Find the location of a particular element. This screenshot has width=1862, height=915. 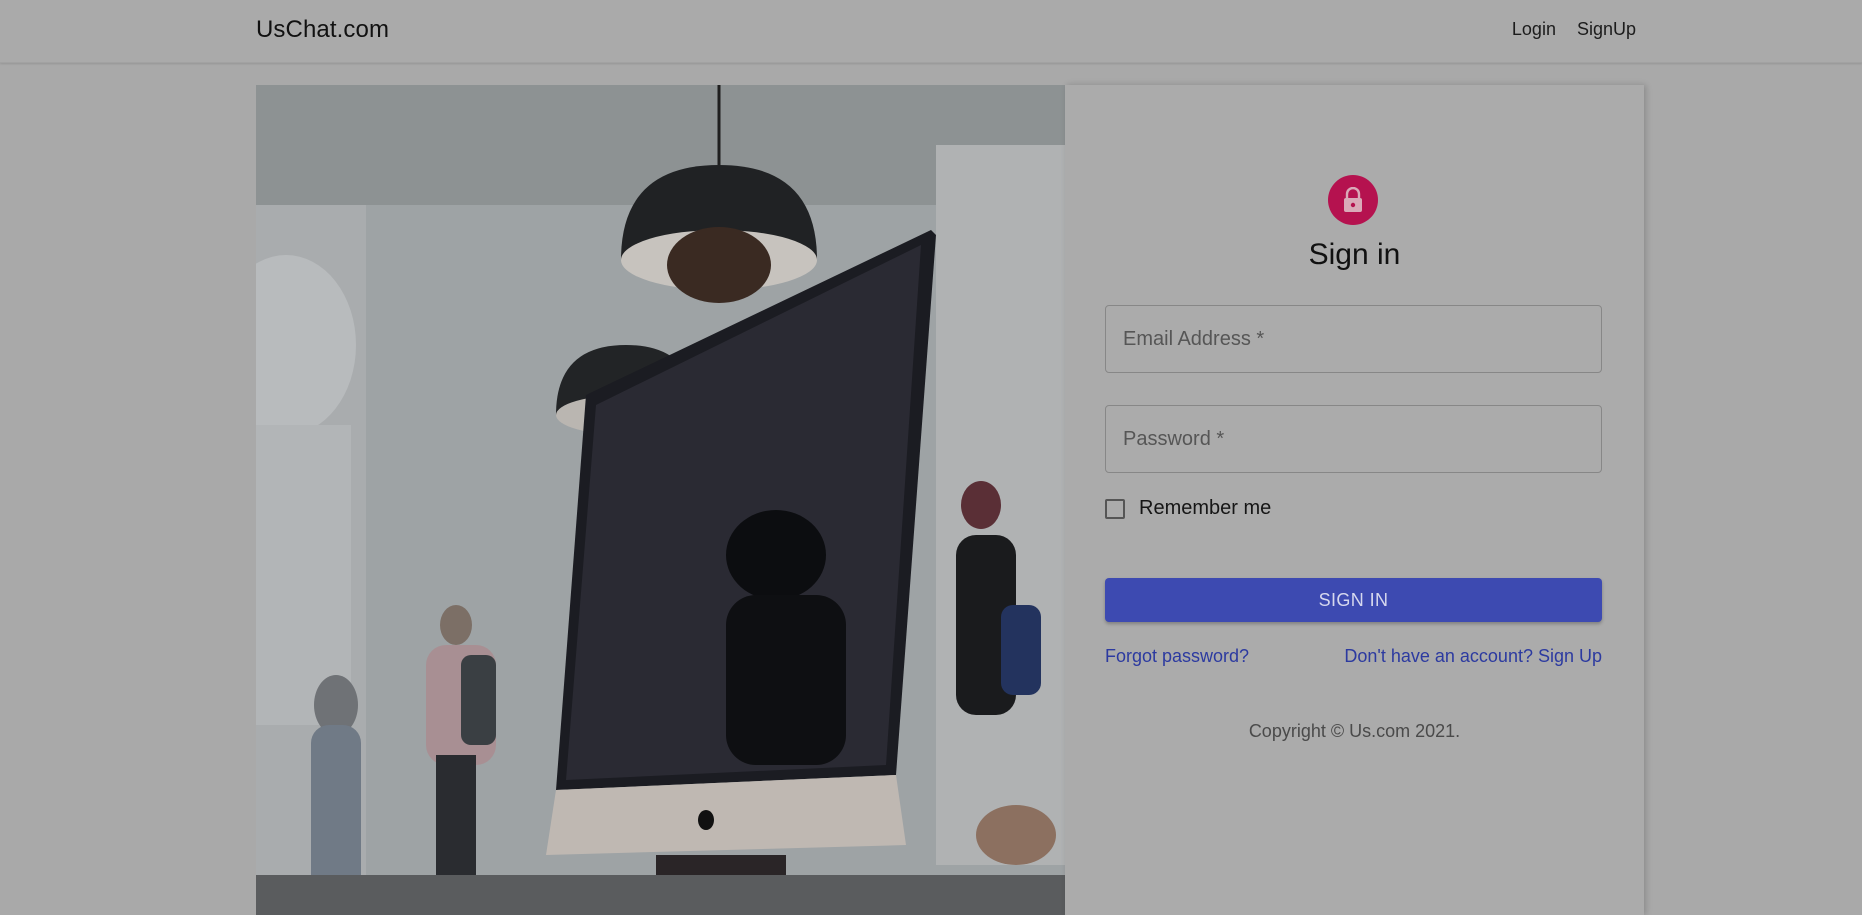

brand-logo: UsChat.com is located at coordinates (322, 30).